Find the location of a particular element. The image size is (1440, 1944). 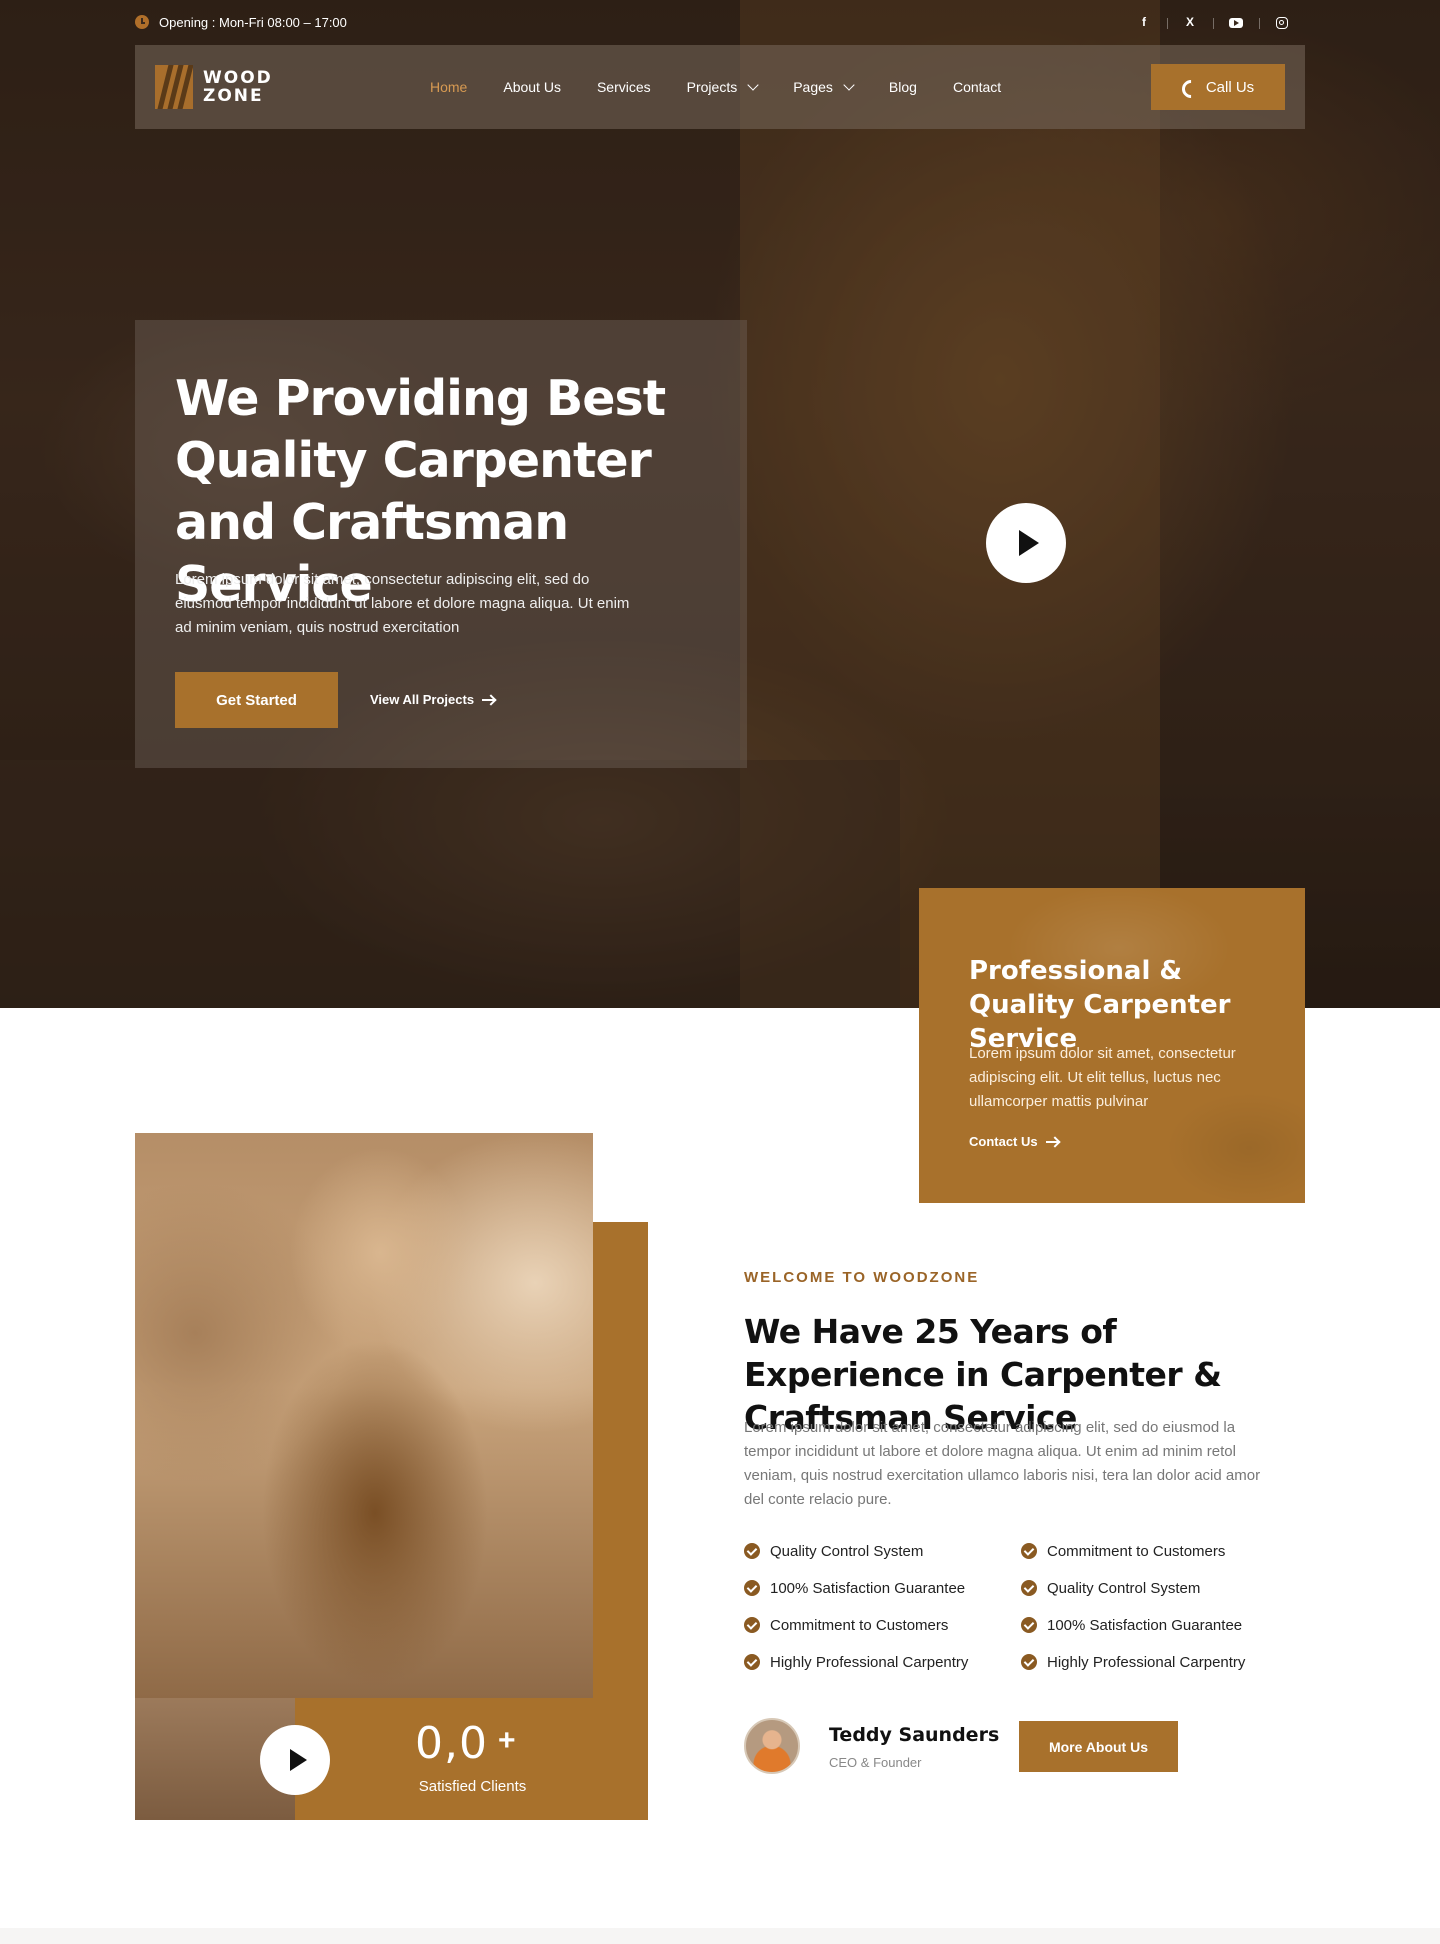

nav-pages: Pages is located at coordinates (824, 86).